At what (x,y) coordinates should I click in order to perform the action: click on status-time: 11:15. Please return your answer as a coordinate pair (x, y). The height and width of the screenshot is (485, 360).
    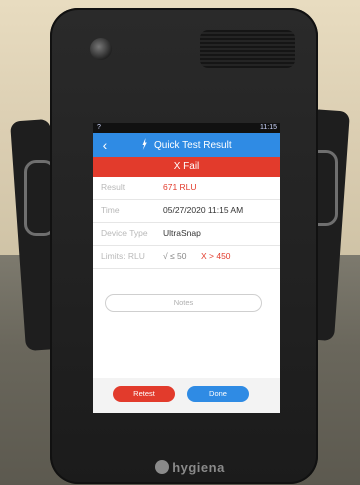
    Looking at the image, I should click on (268, 127).